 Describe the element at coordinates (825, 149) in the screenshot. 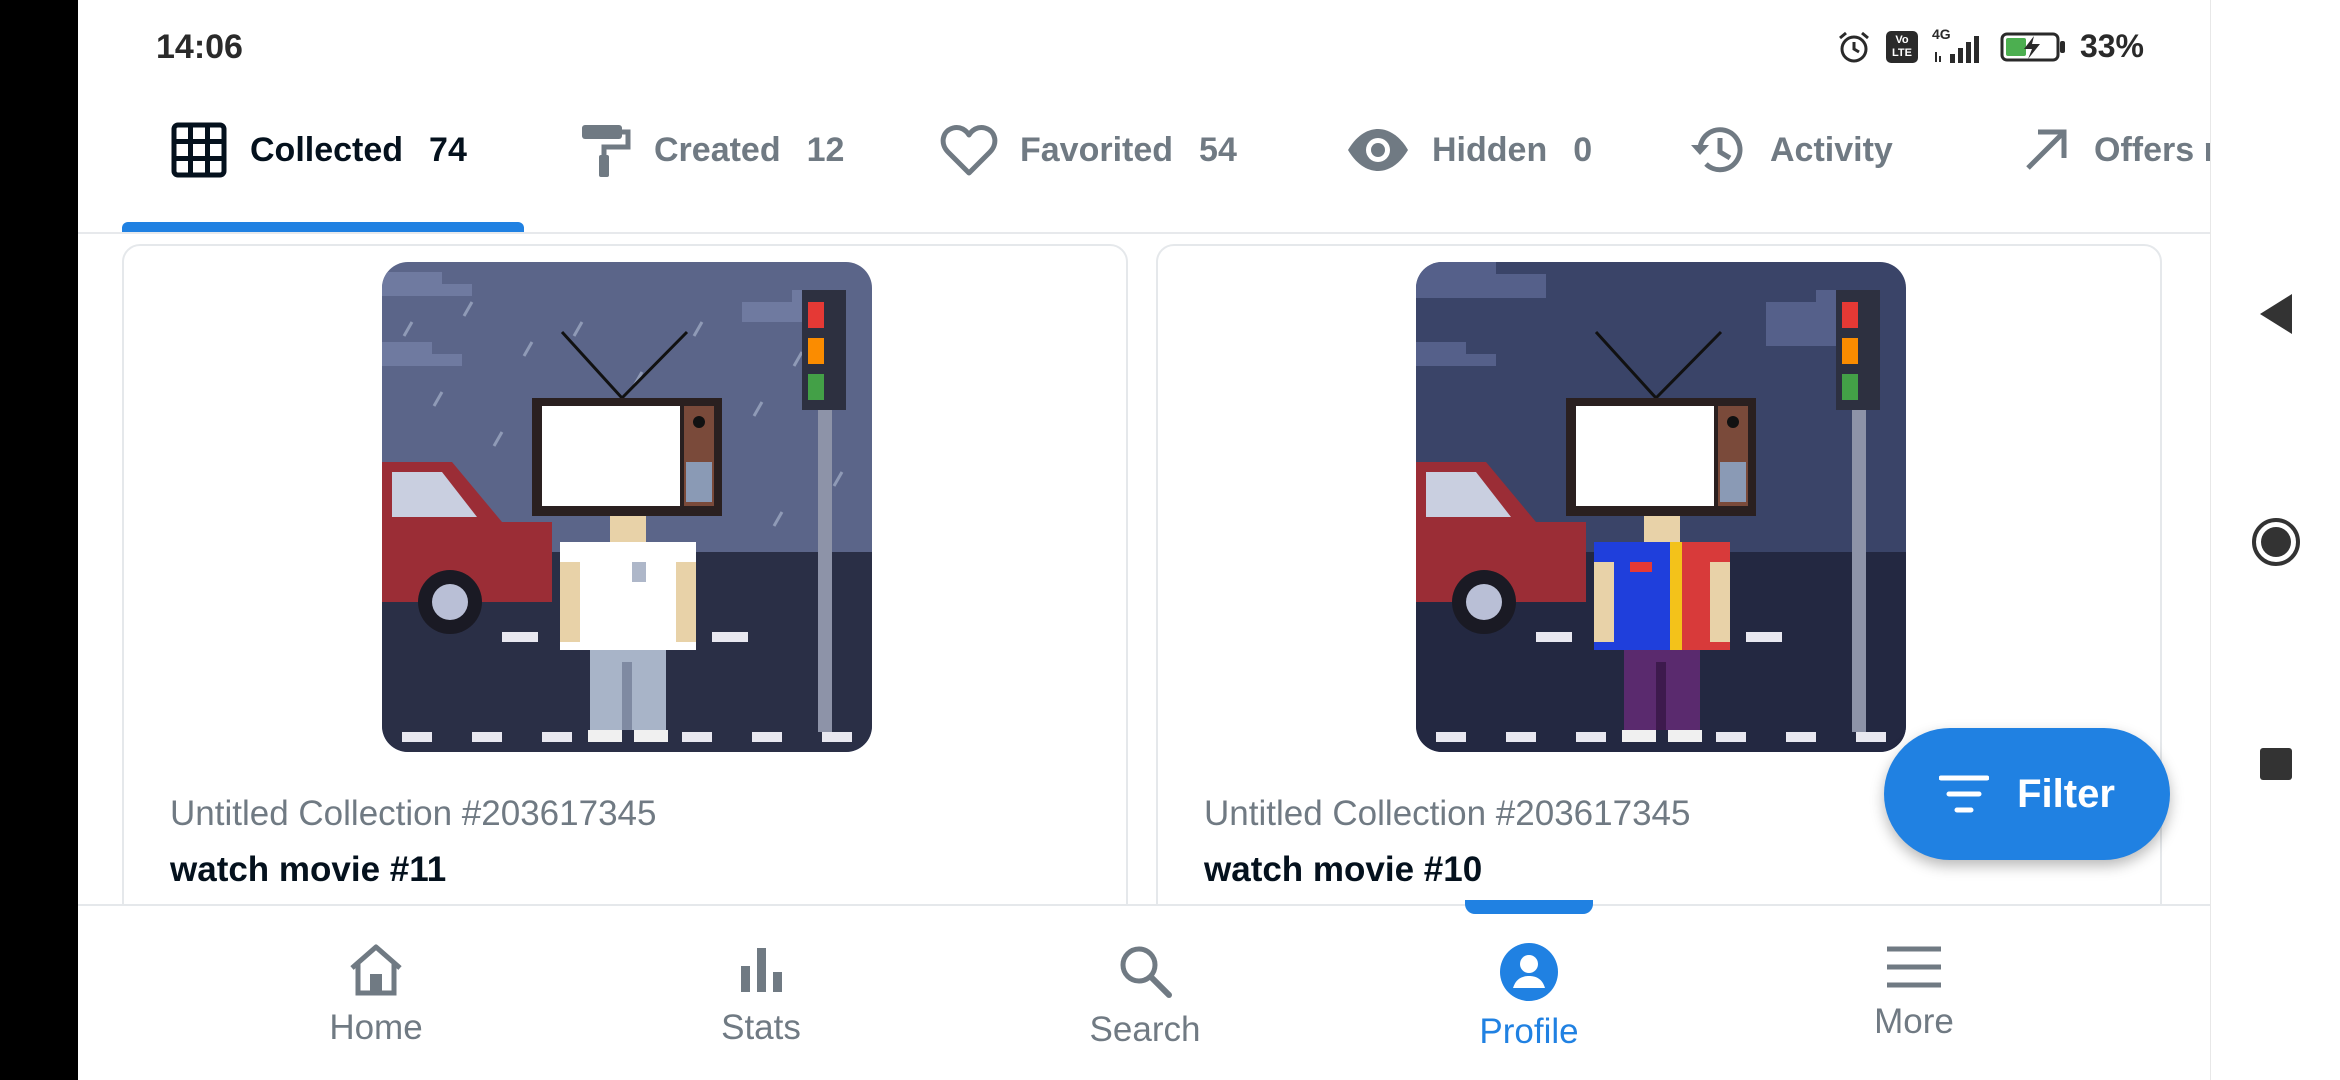

I see `tab-count: 12` at that location.